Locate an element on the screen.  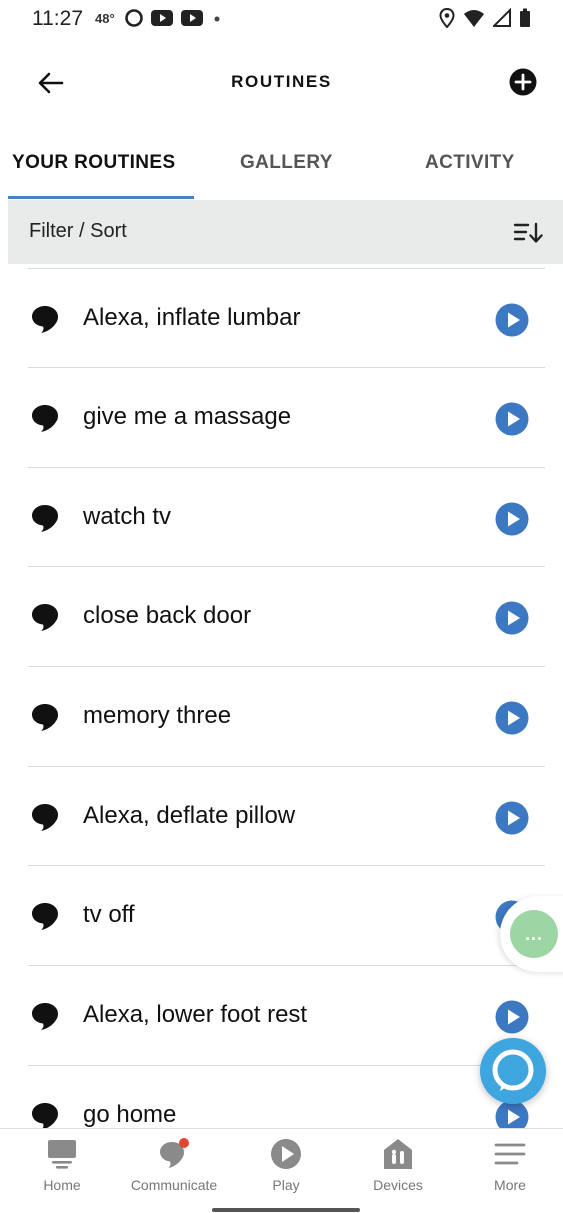
routine-item: memory three is located at coordinates (281, 716).